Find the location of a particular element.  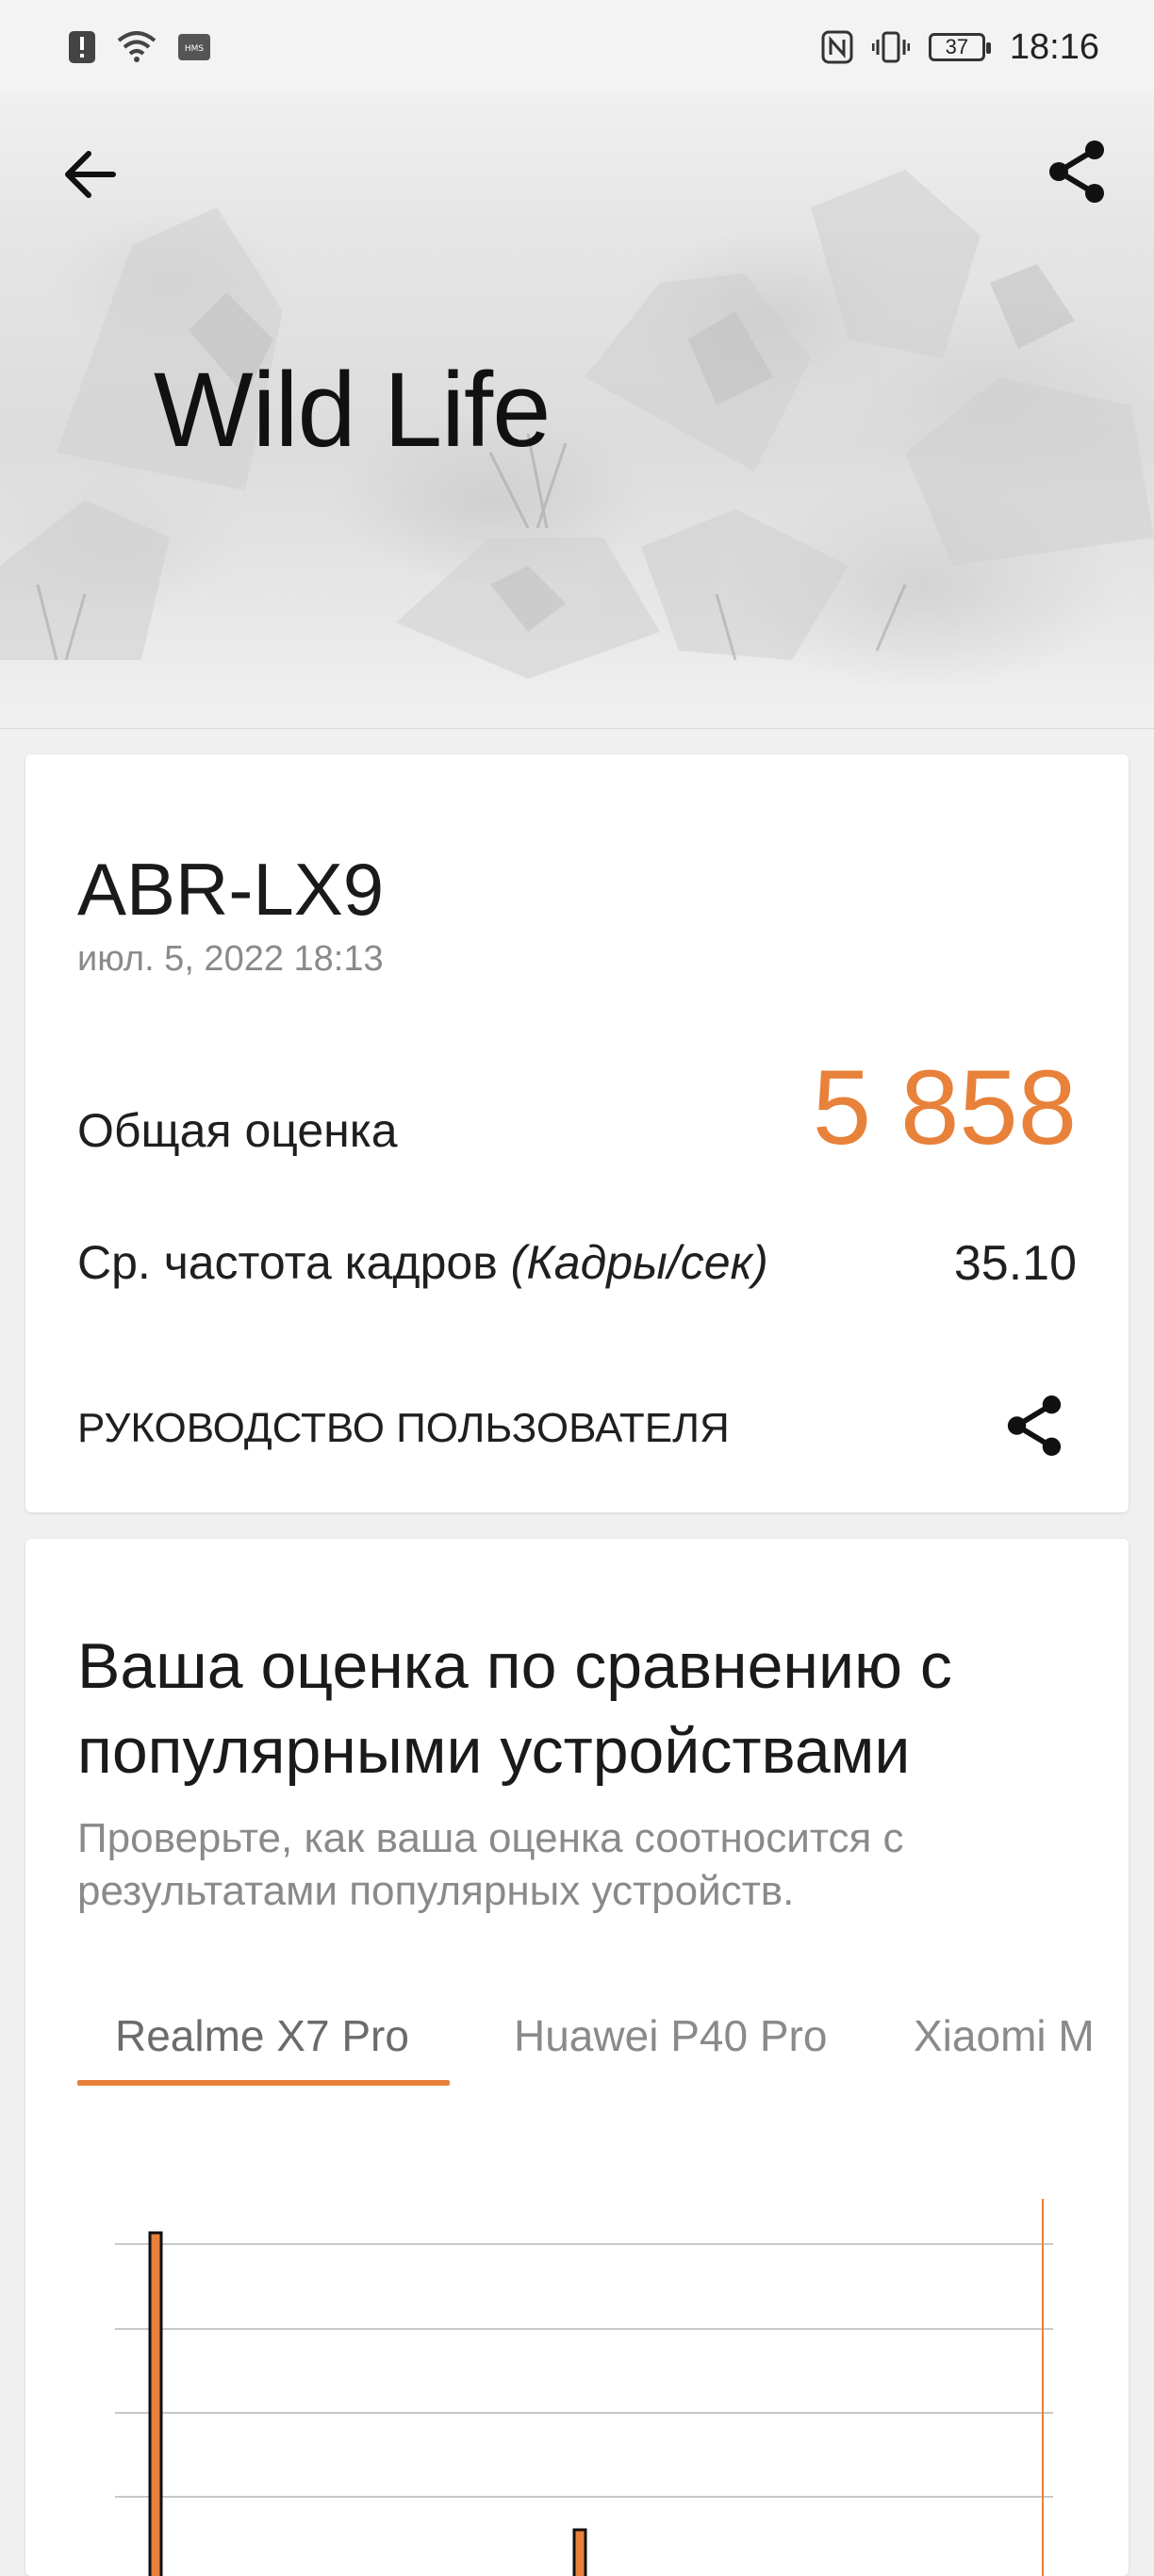

status-right: 37 18:16 is located at coordinates (960, 47).